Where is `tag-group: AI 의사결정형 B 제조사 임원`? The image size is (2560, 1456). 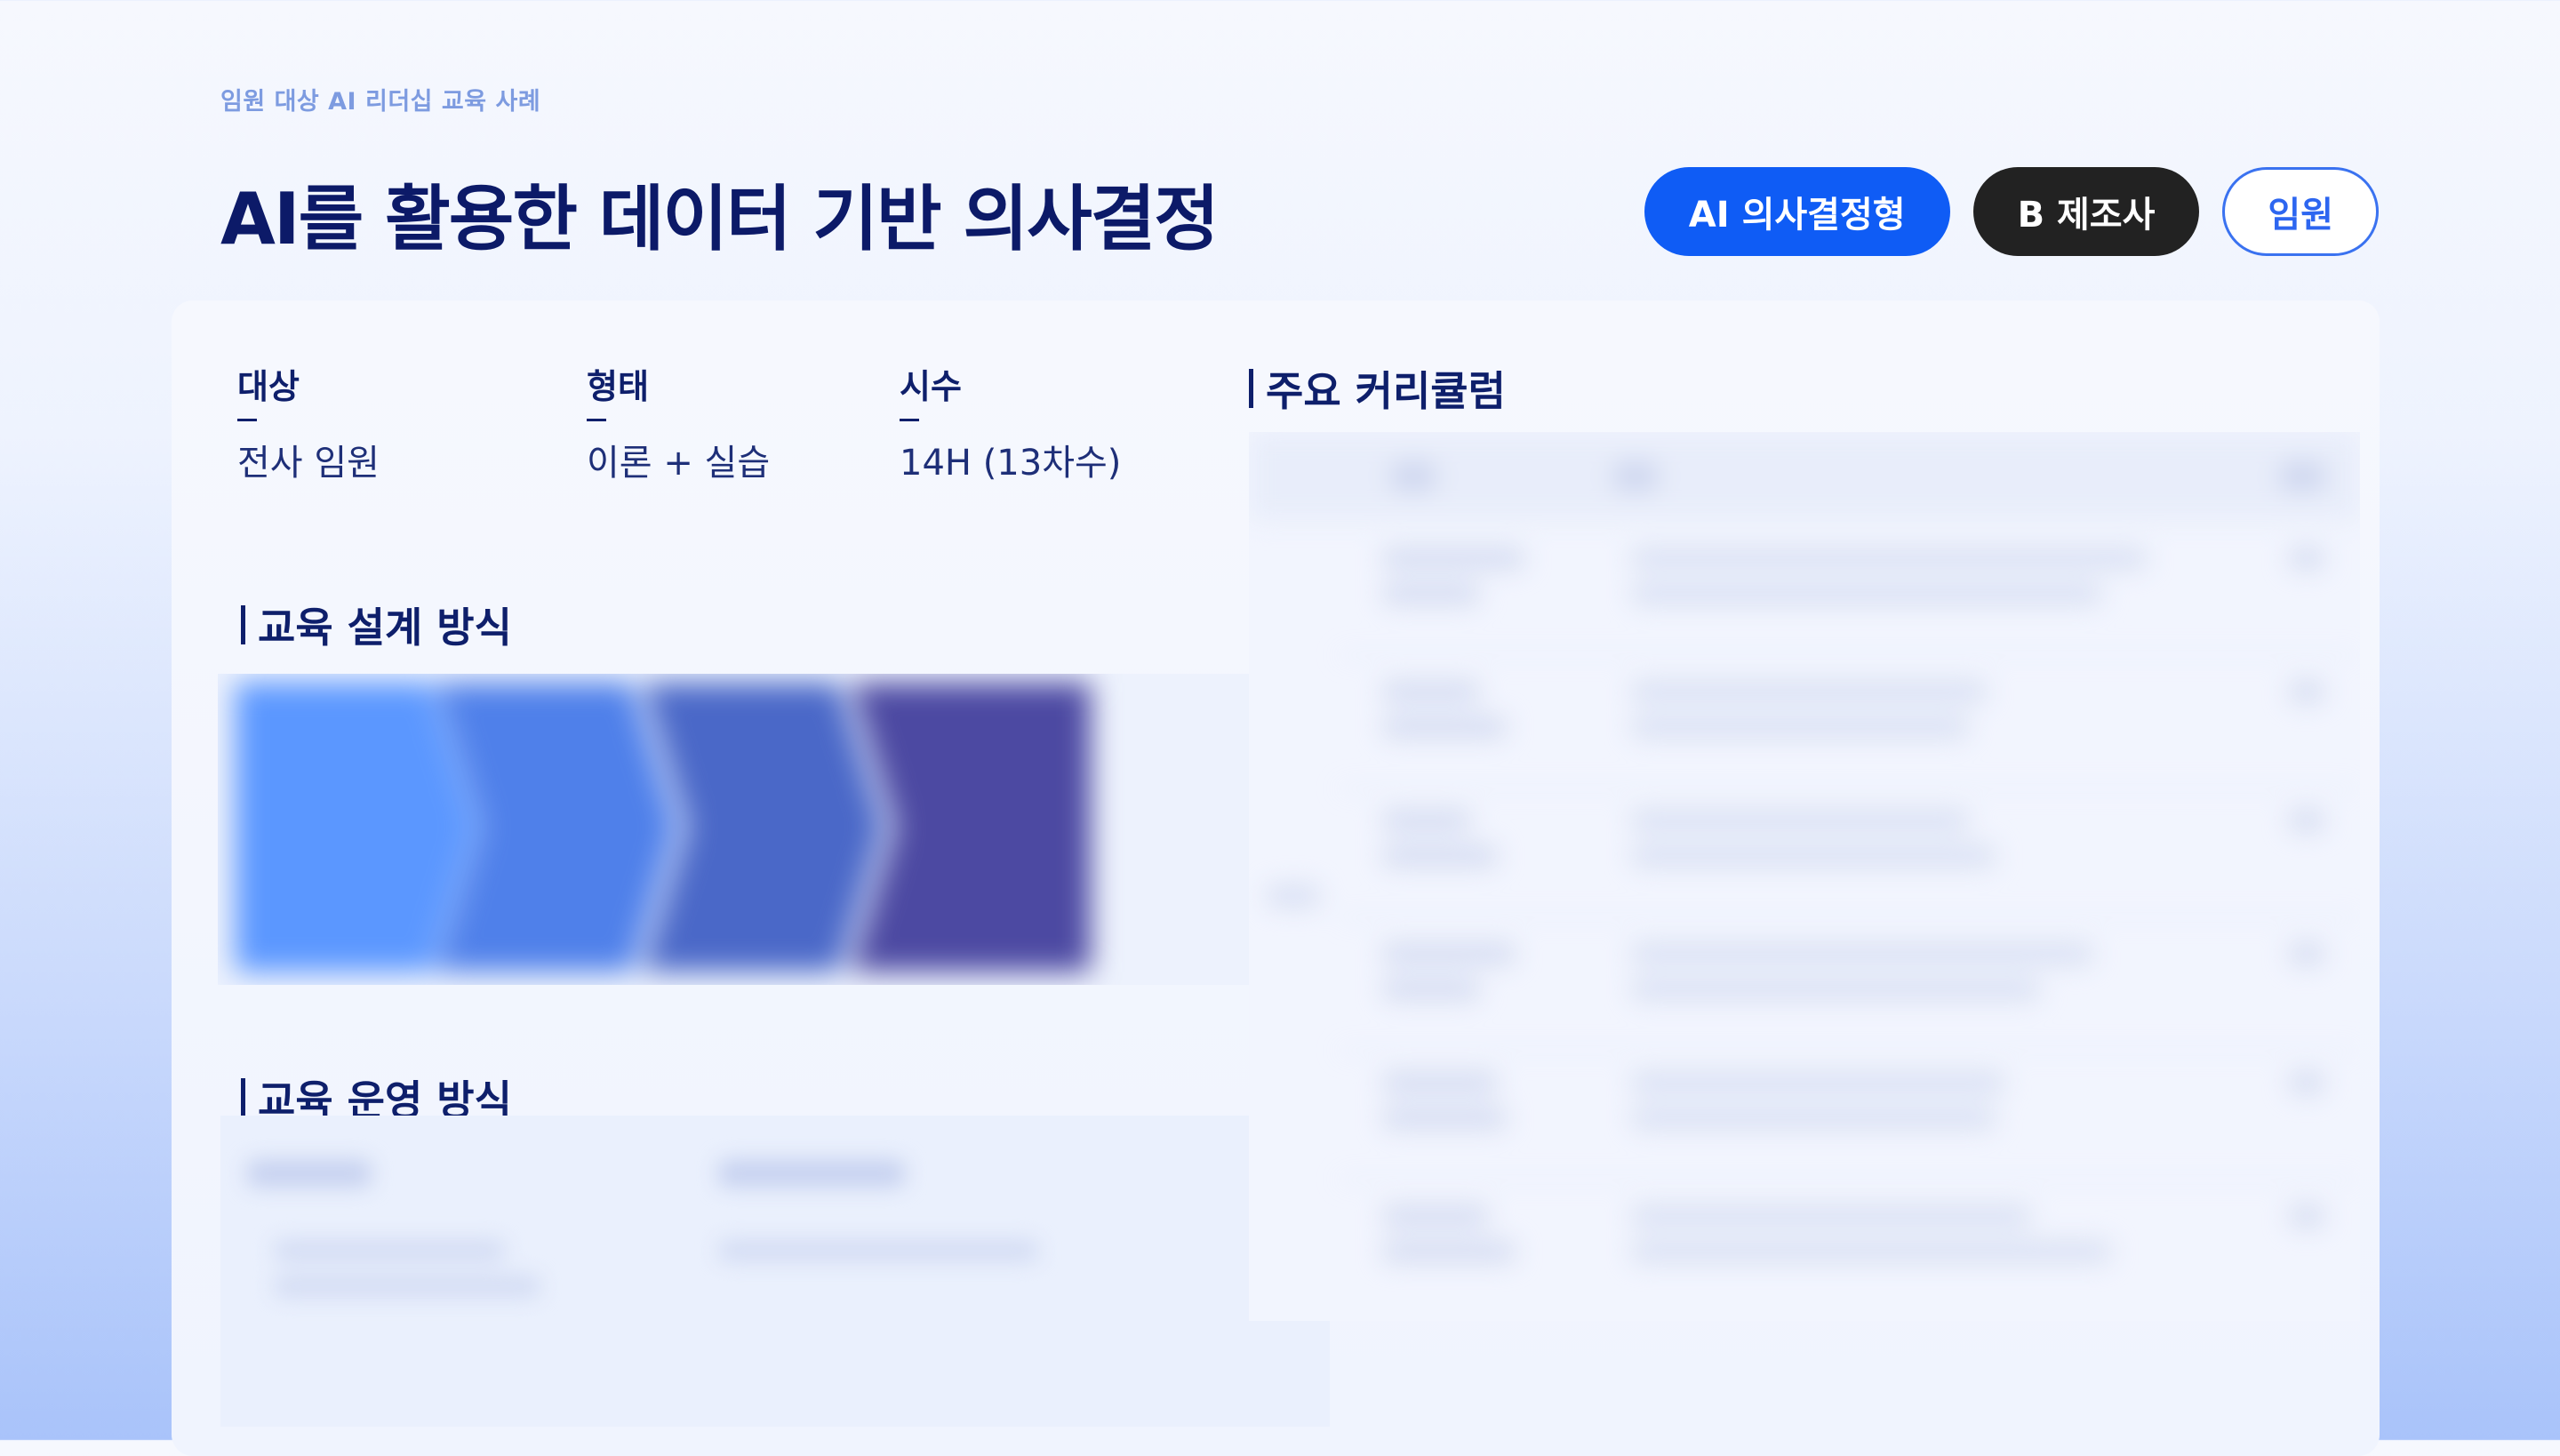
tag-group: AI 의사결정형 B 제조사 임원 is located at coordinates (2011, 211).